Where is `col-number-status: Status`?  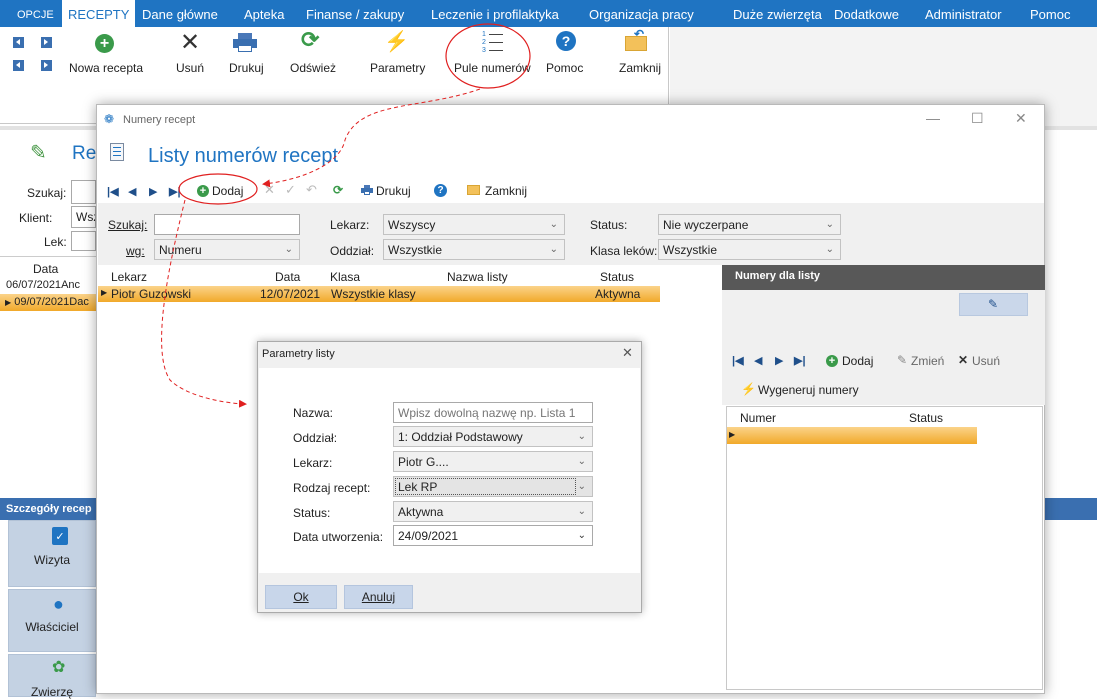
col-number-status: Status is located at coordinates (926, 418).